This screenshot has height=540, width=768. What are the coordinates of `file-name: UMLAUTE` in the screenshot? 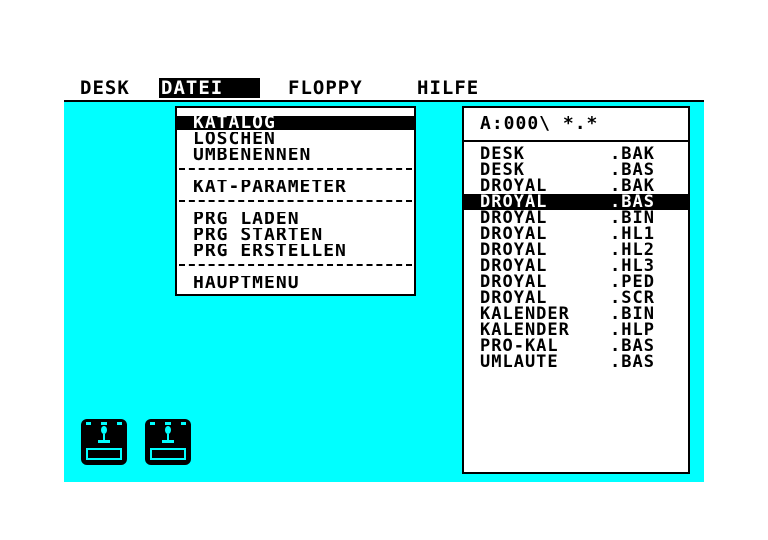 It's located at (519, 362).